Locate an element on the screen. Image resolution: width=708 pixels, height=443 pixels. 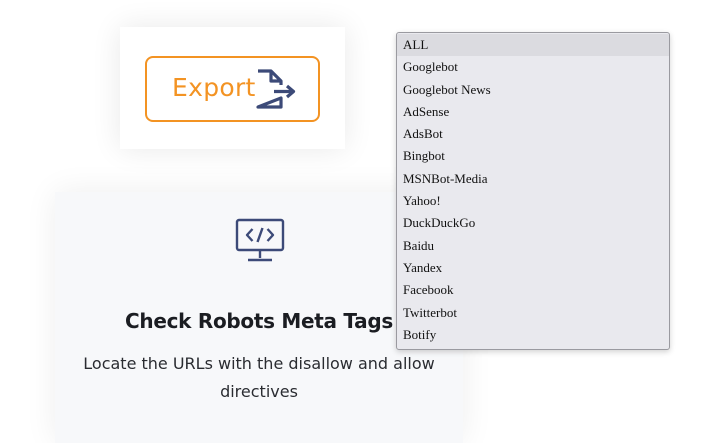
export-button: Export is located at coordinates (232, 89).